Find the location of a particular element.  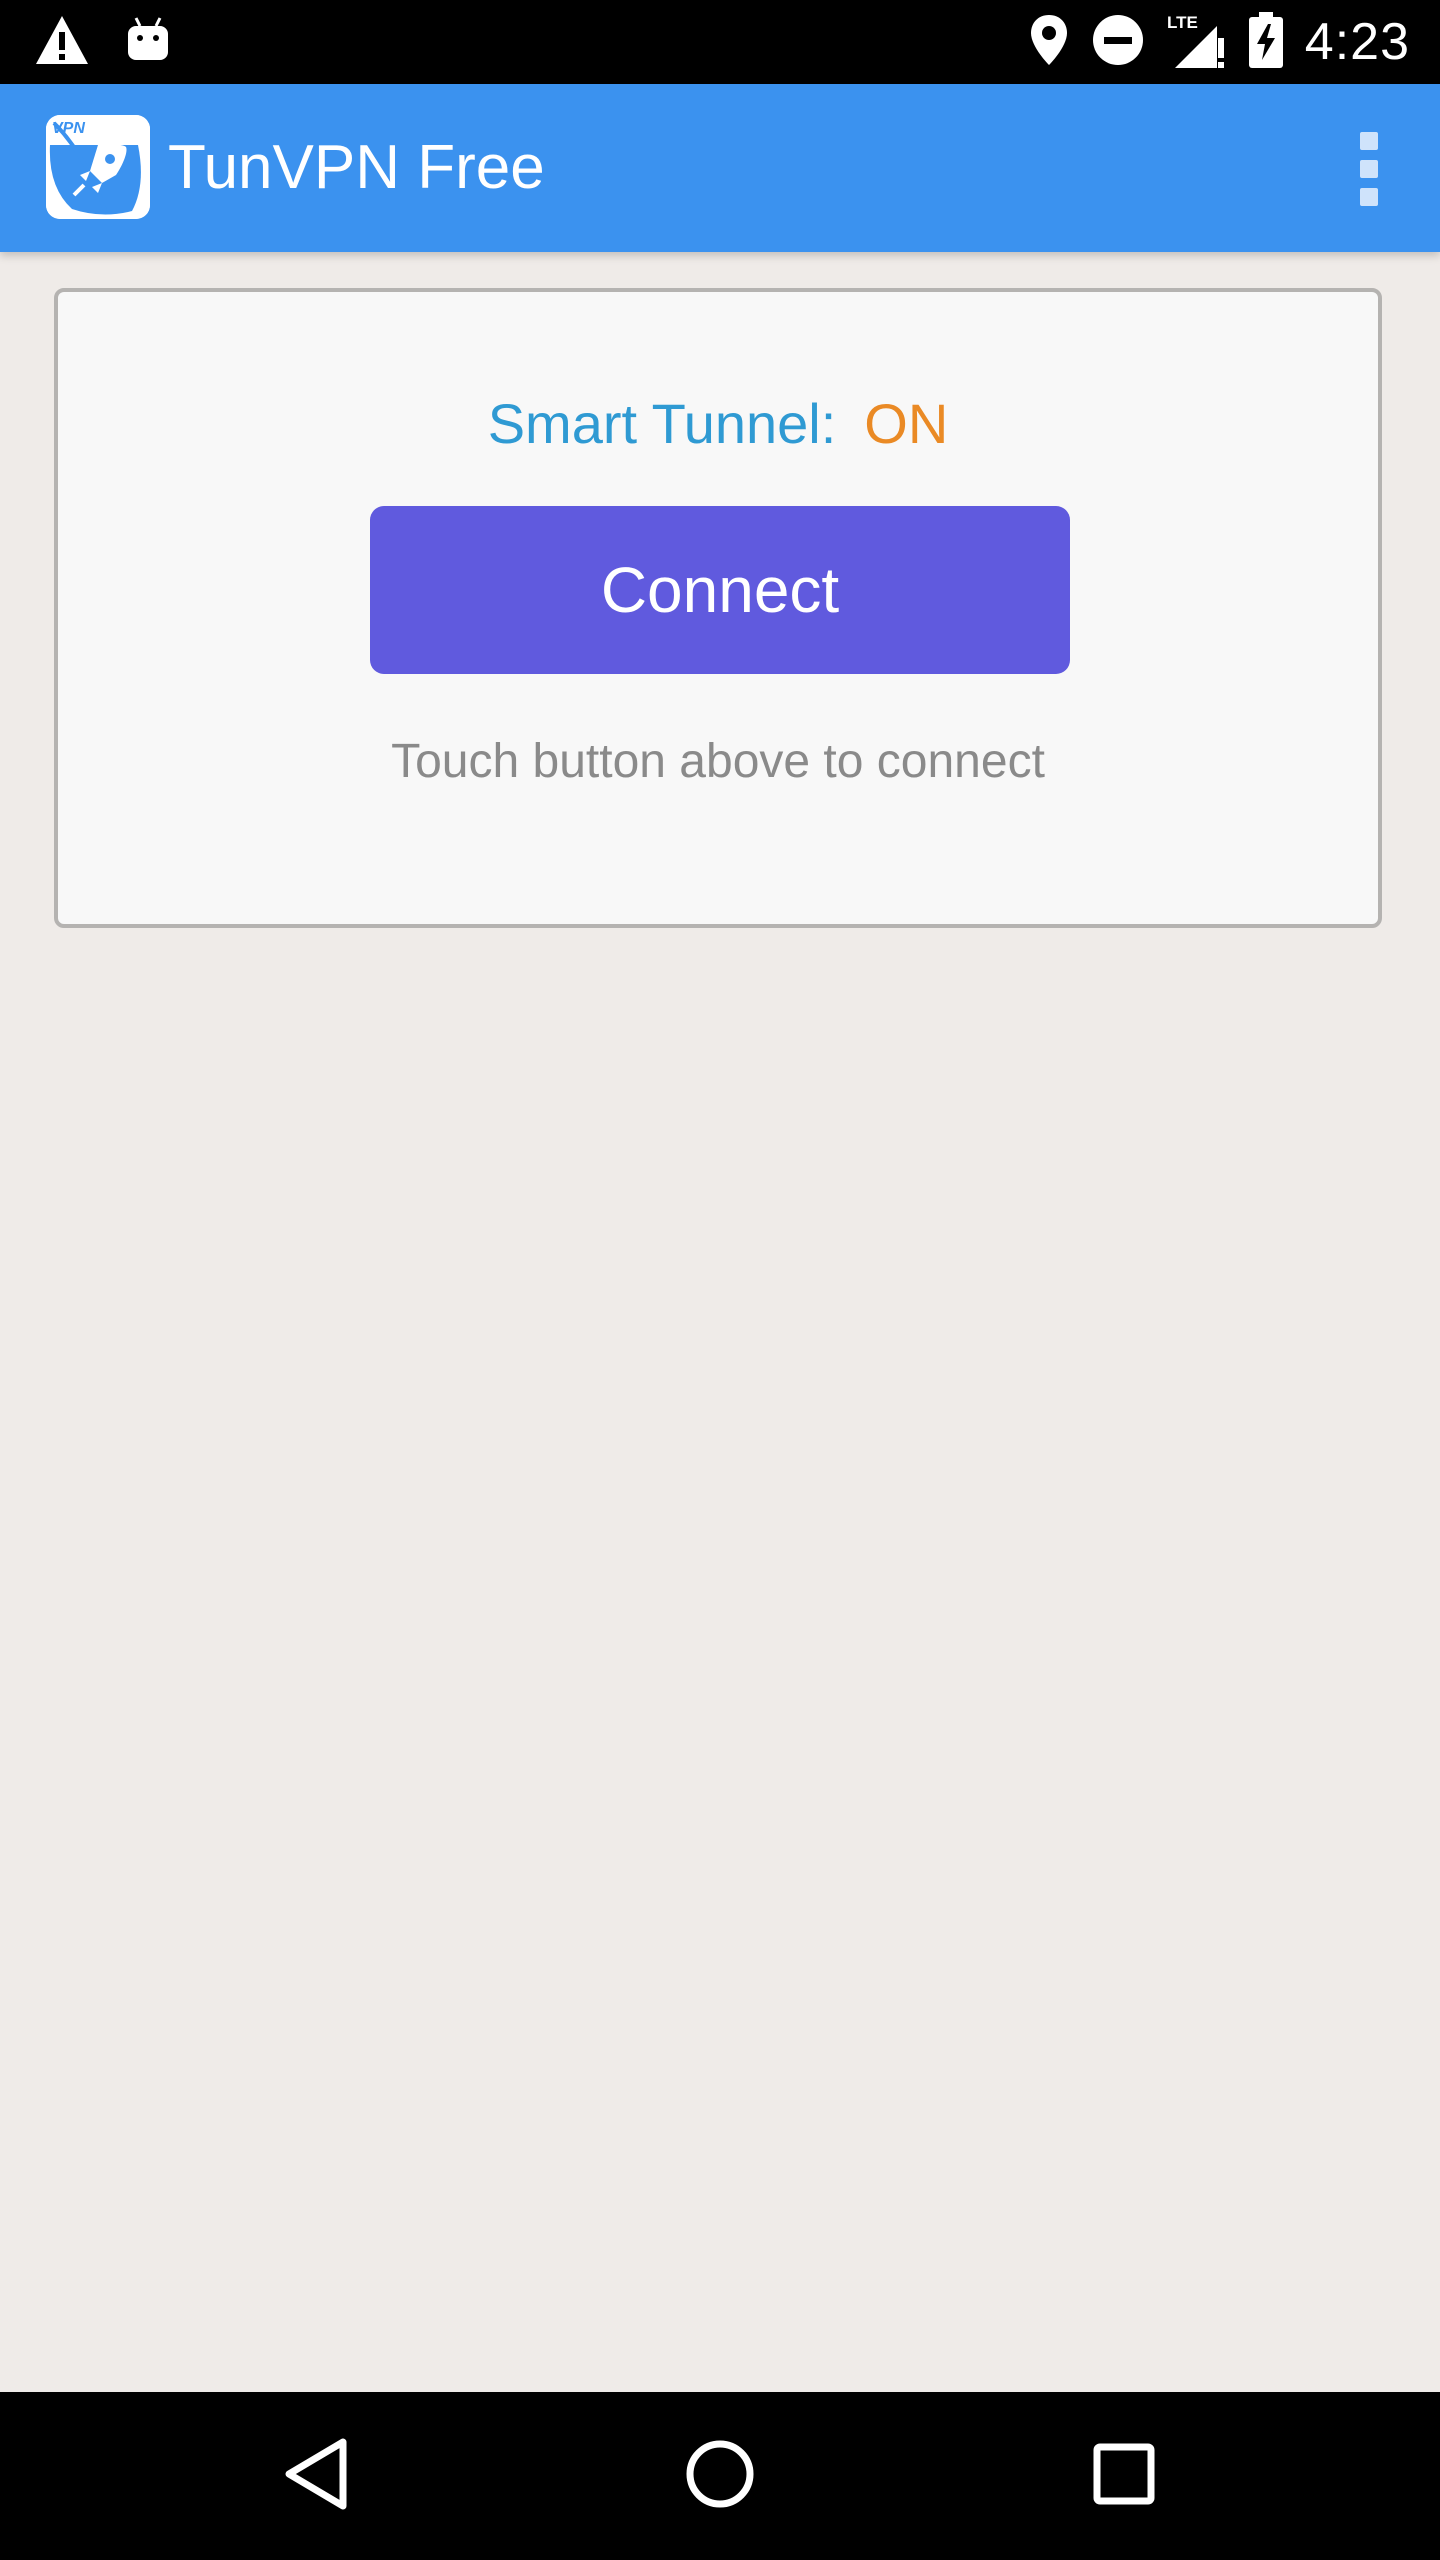

app-title: TunVPN Free is located at coordinates (356, 167).